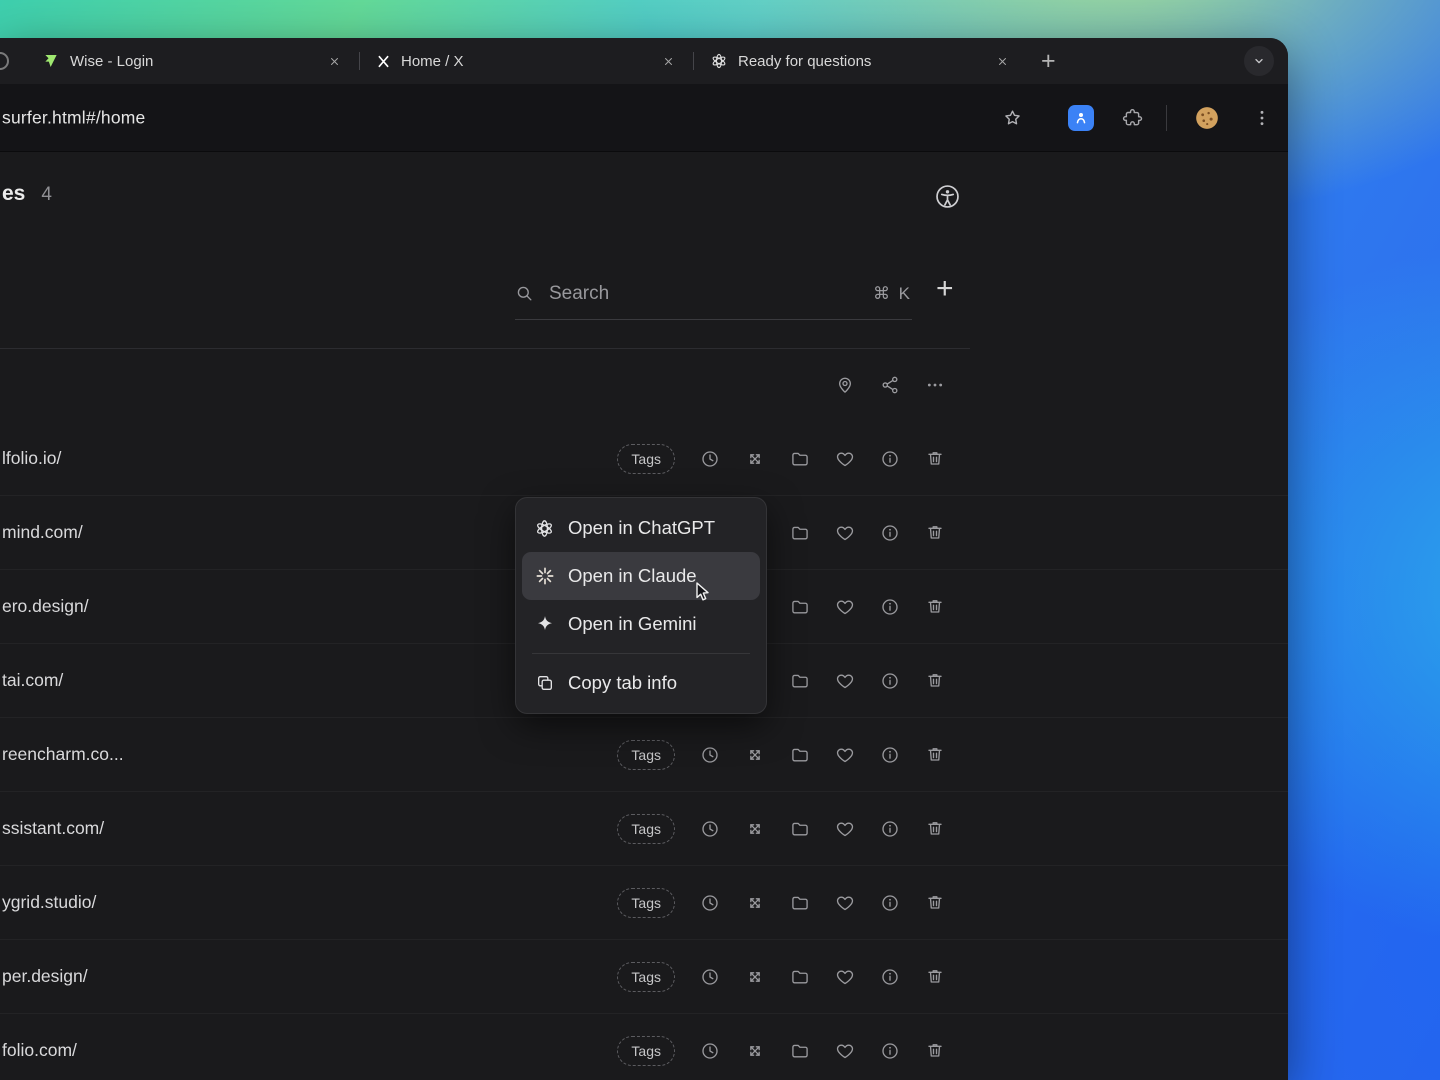  What do you see at coordinates (45, 976) in the screenshot?
I see `row-url: per.design/` at bounding box center [45, 976].